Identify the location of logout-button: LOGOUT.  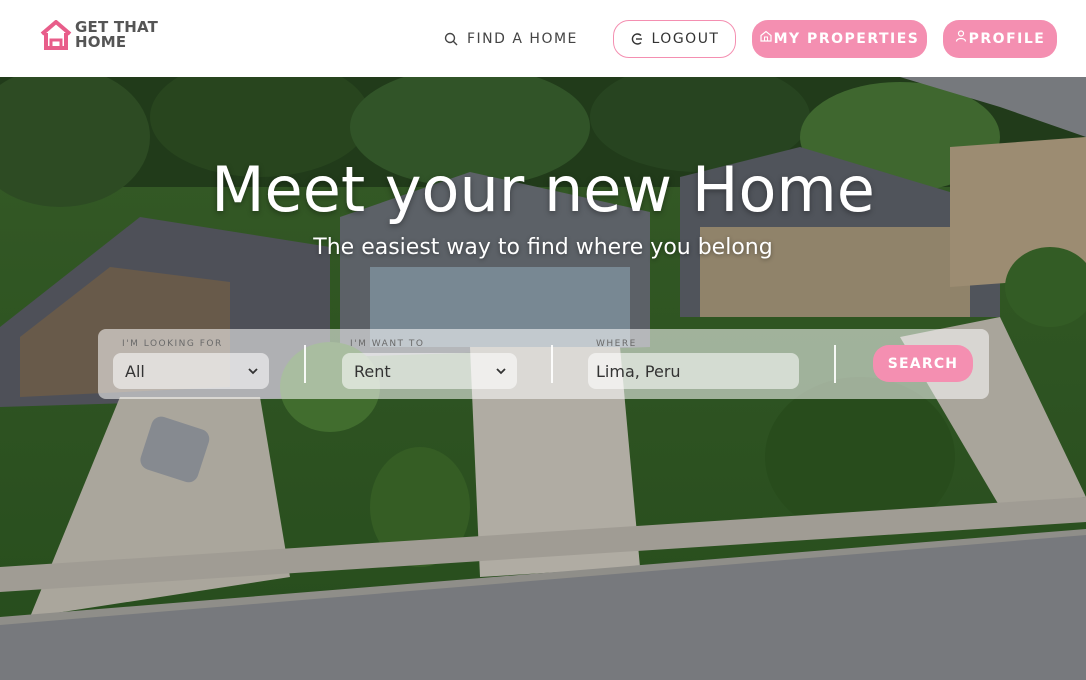
(674, 39).